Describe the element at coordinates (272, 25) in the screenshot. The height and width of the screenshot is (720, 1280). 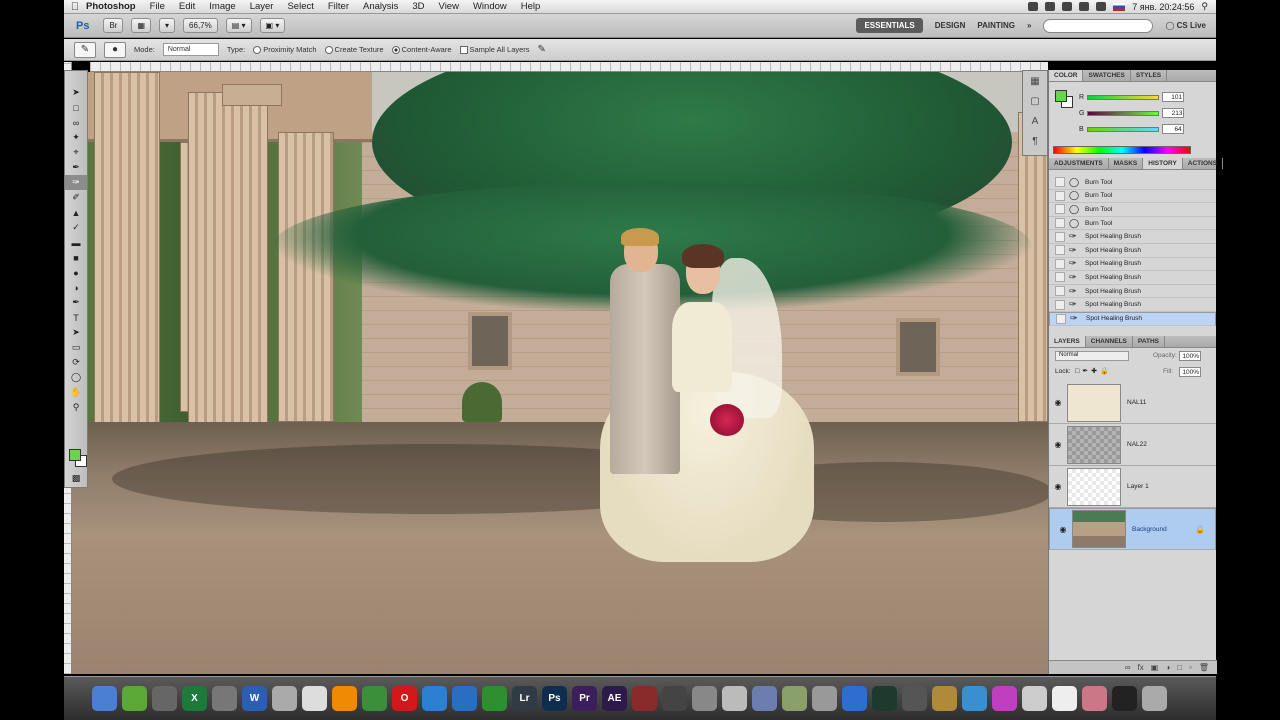
I see `screen-mode-button: ▣ ▾` at that location.